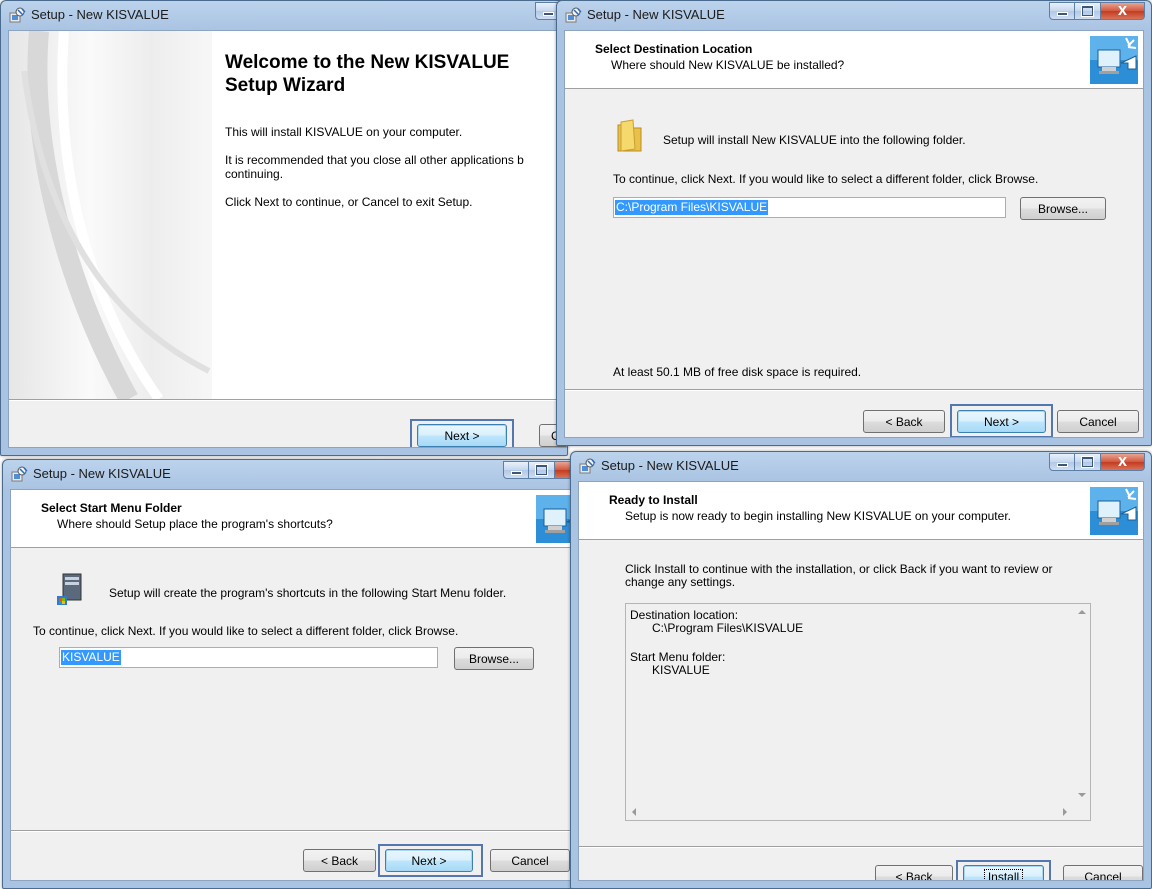  What do you see at coordinates (680, 582) in the screenshot?
I see `ready-intro-line-2: change any settings.` at bounding box center [680, 582].